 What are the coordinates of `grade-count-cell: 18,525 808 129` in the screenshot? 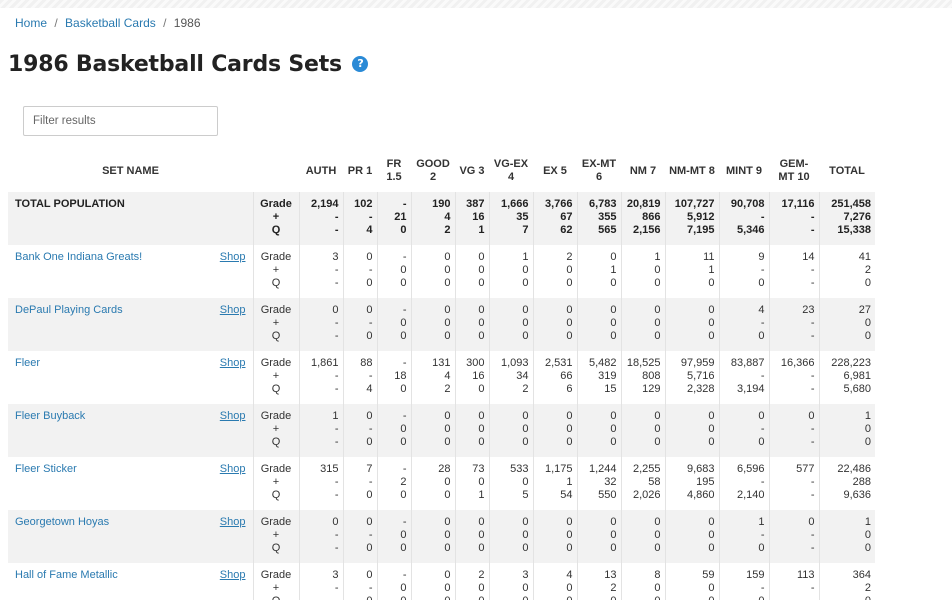 It's located at (642, 377).